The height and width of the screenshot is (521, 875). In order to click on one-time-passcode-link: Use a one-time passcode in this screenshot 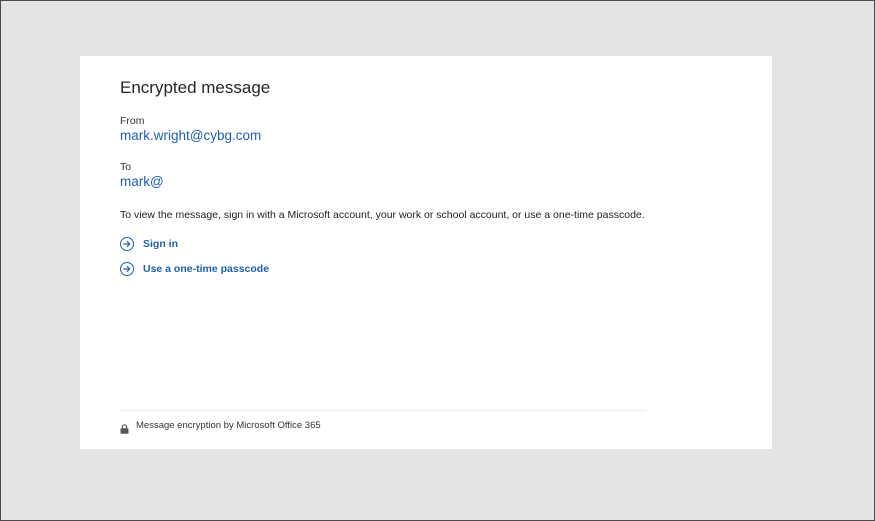, I will do `click(446, 269)`.